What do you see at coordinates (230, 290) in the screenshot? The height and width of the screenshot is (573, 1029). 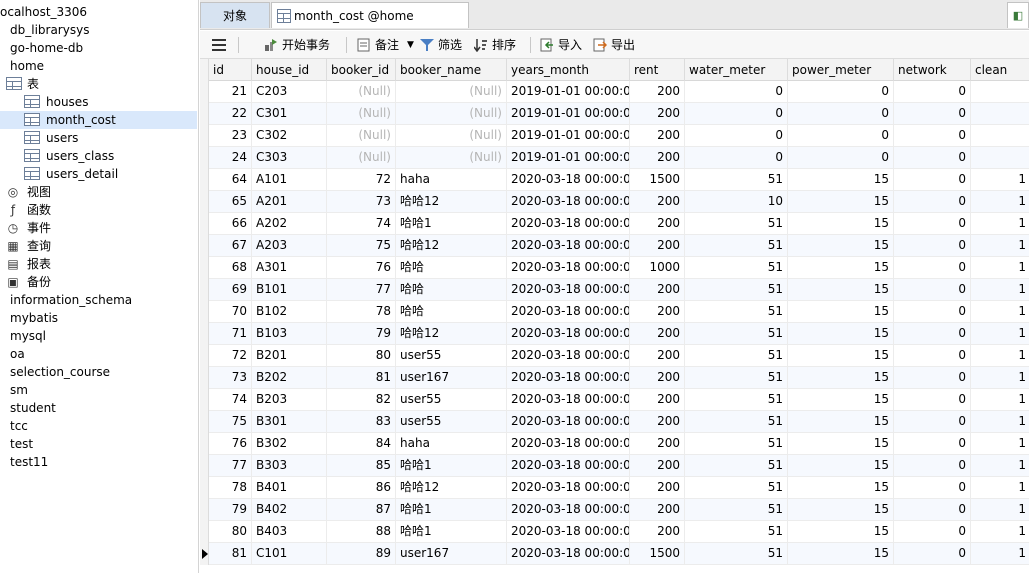 I see `cell-id: 69` at bounding box center [230, 290].